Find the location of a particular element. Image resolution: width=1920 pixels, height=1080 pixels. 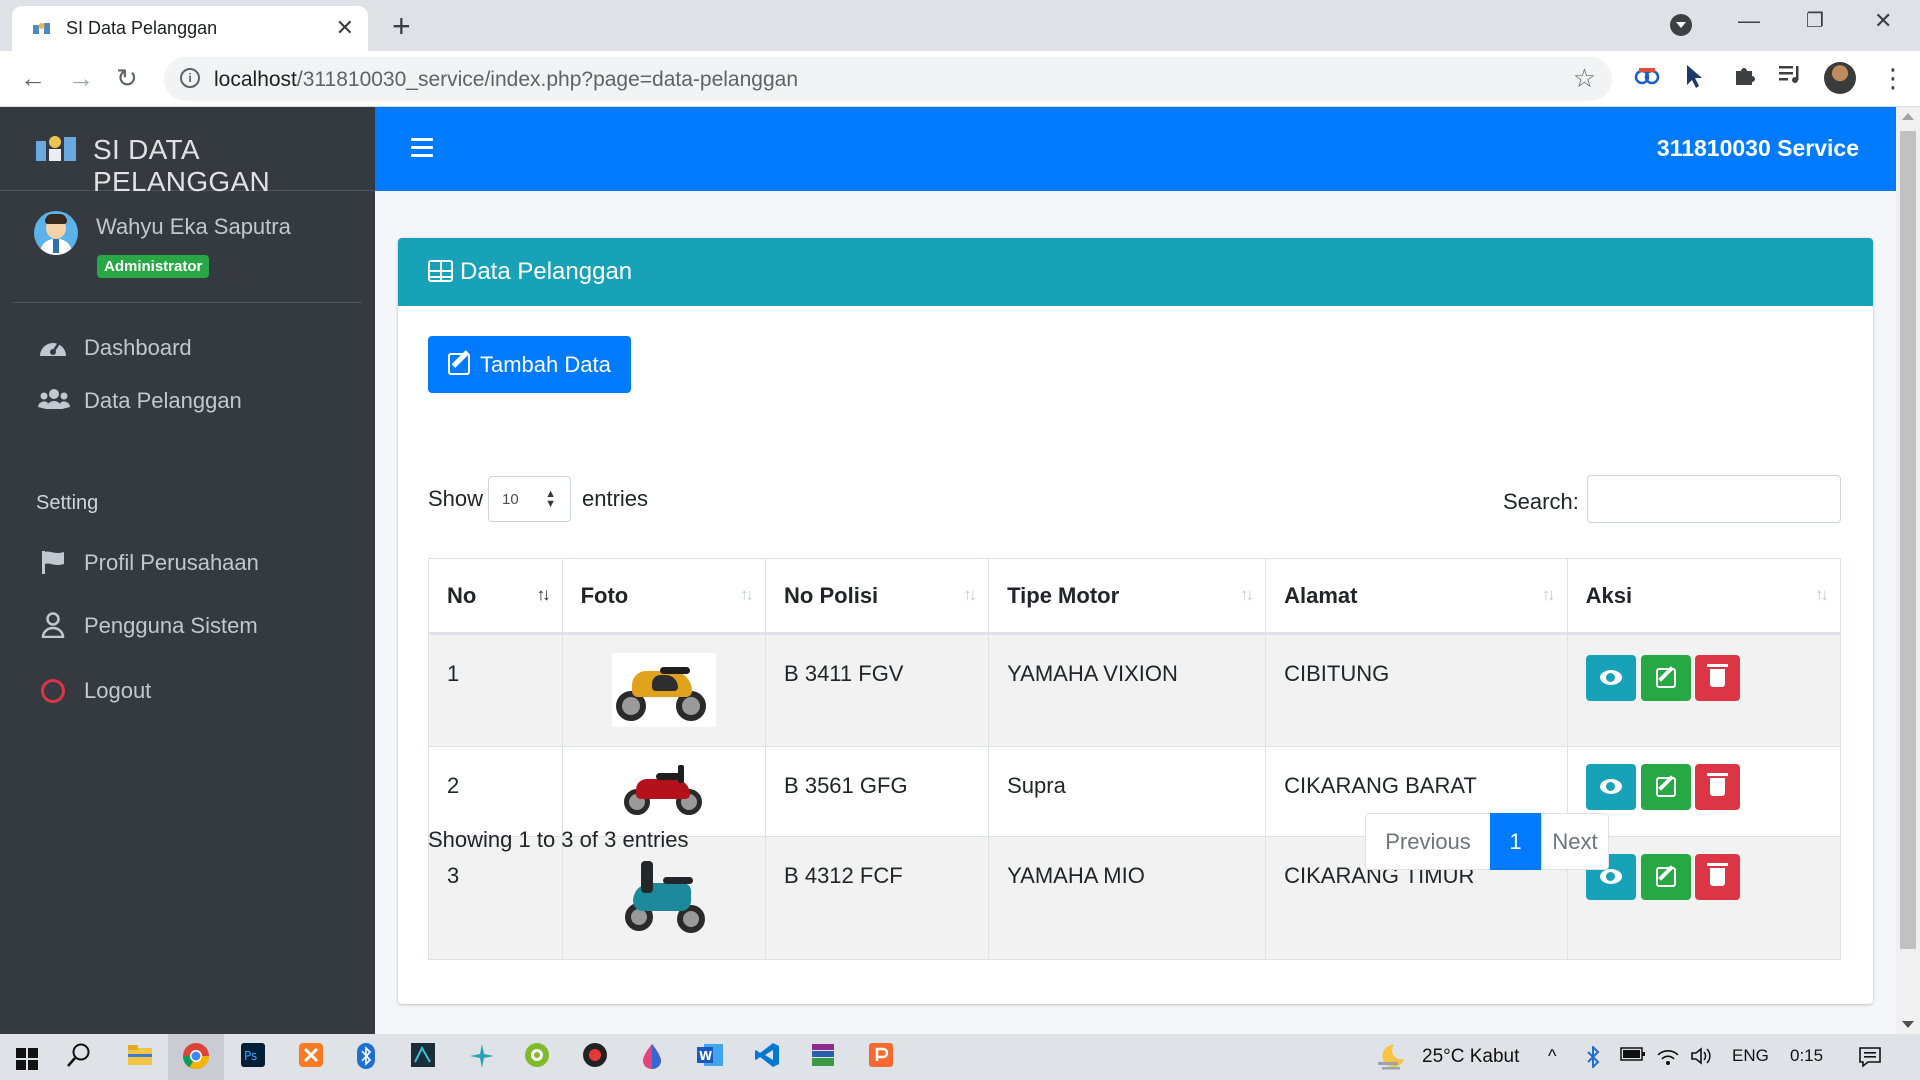

sidebar-item-dashboard: Dashboard is located at coordinates (188, 348).